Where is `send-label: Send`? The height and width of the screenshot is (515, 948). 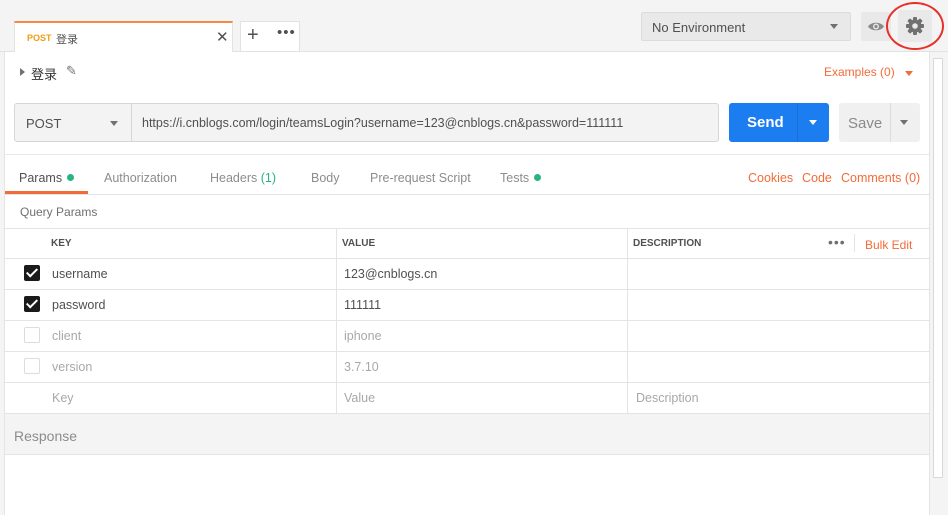 send-label: Send is located at coordinates (765, 122).